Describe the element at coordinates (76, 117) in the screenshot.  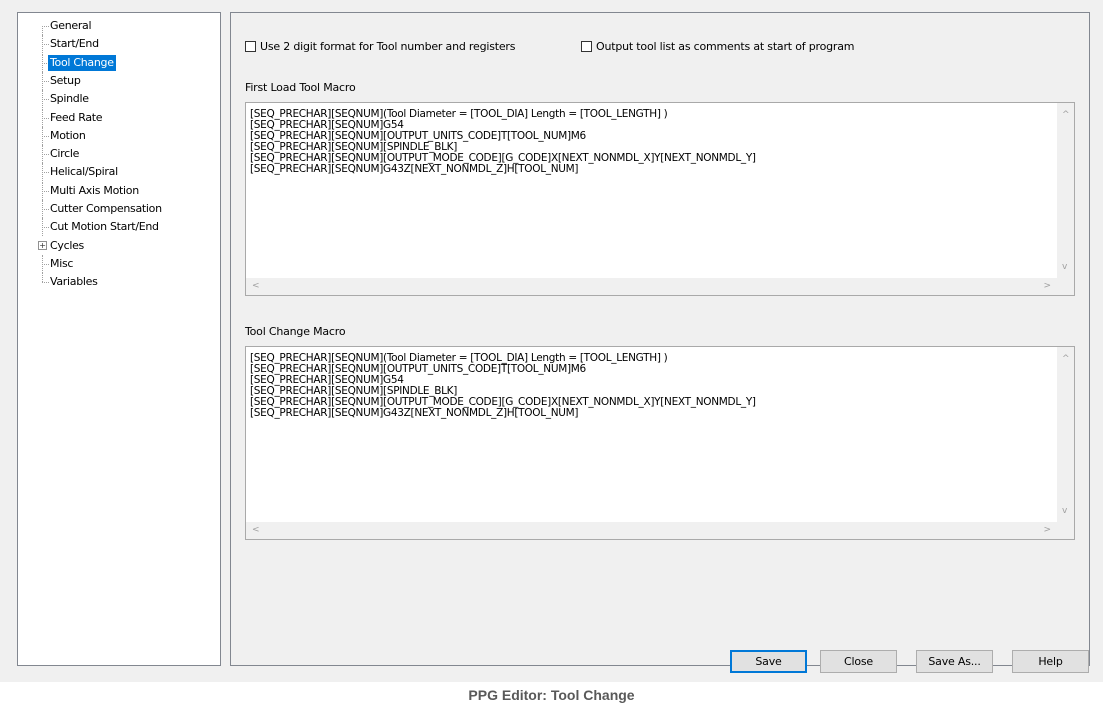
I see `tree-item-label: Feed Rate` at that location.